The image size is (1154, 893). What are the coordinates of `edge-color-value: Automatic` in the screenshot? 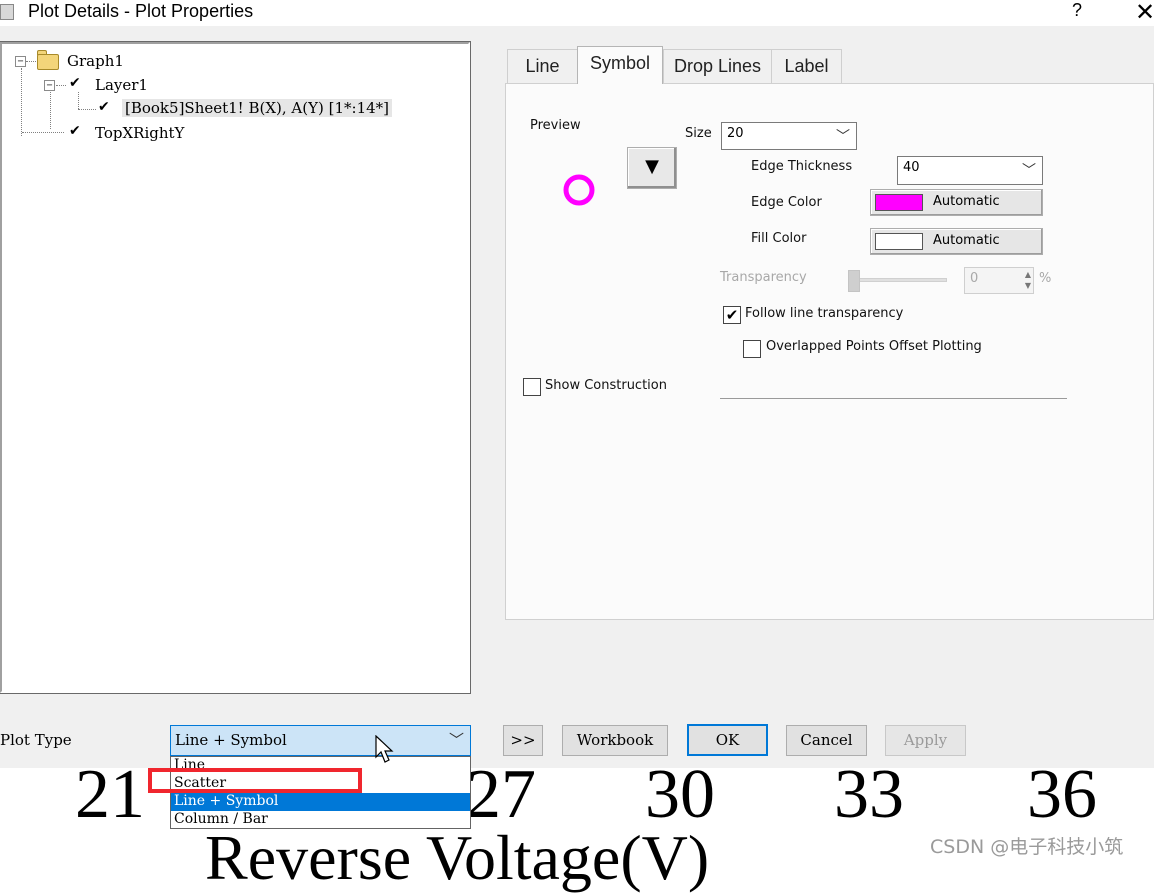 It's located at (966, 201).